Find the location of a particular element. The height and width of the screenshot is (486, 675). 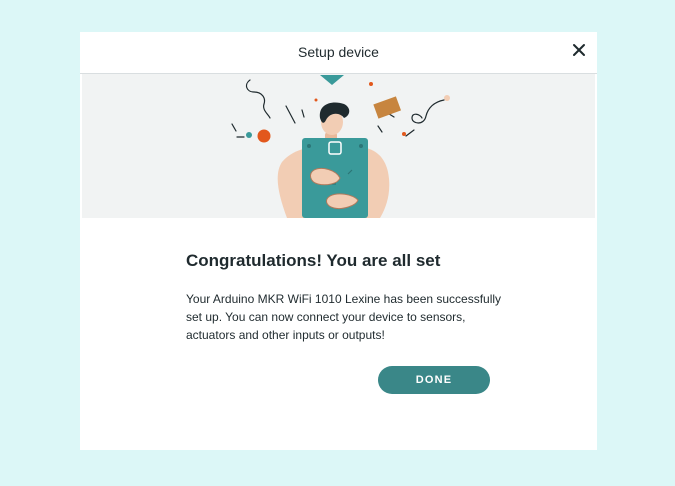

person-holding-board-illustration is located at coordinates (340, 146).